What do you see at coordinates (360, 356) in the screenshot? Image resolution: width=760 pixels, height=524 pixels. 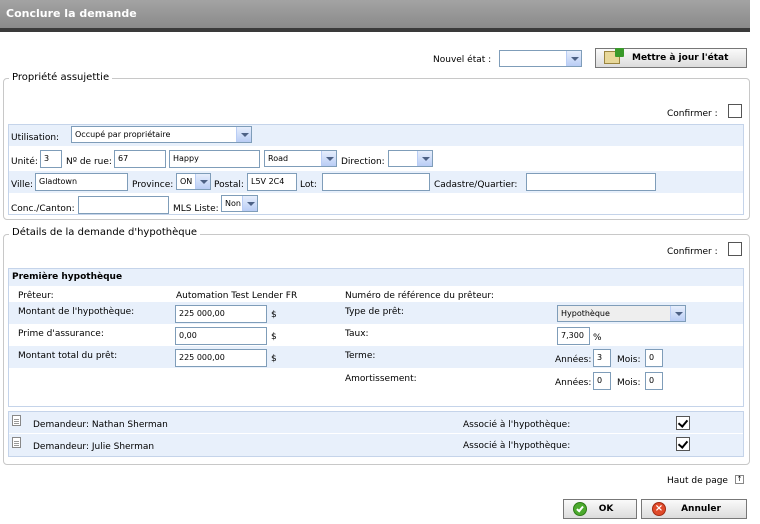 I see `term-label: Terme:` at bounding box center [360, 356].